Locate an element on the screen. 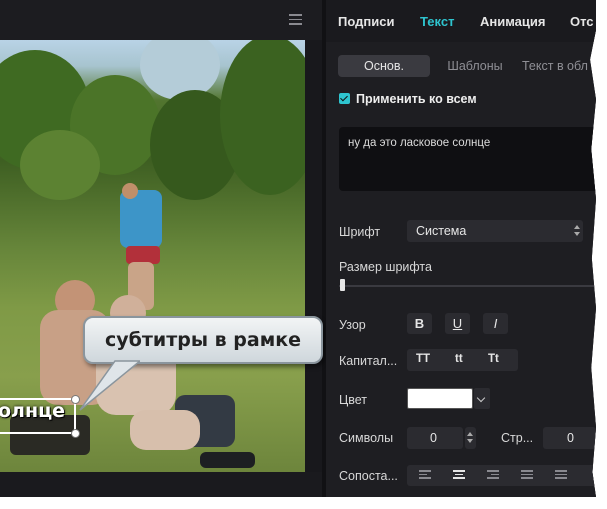 This screenshot has height=509, width=607. symbols-input: 0 is located at coordinates (435, 438).